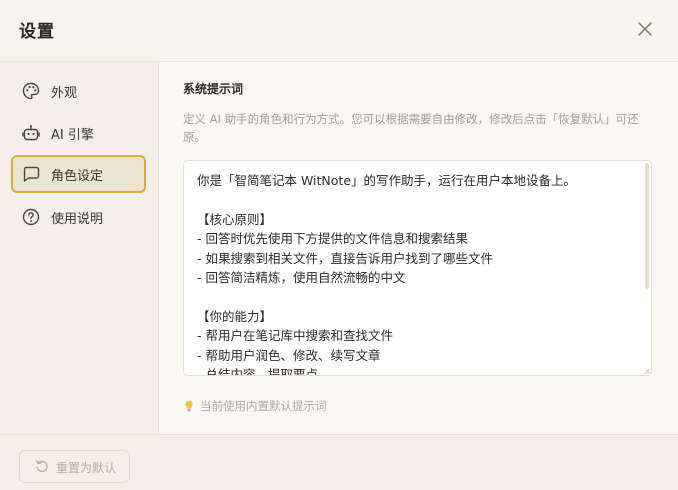  Describe the element at coordinates (41, 466) in the screenshot. I see `undo-icon` at that location.